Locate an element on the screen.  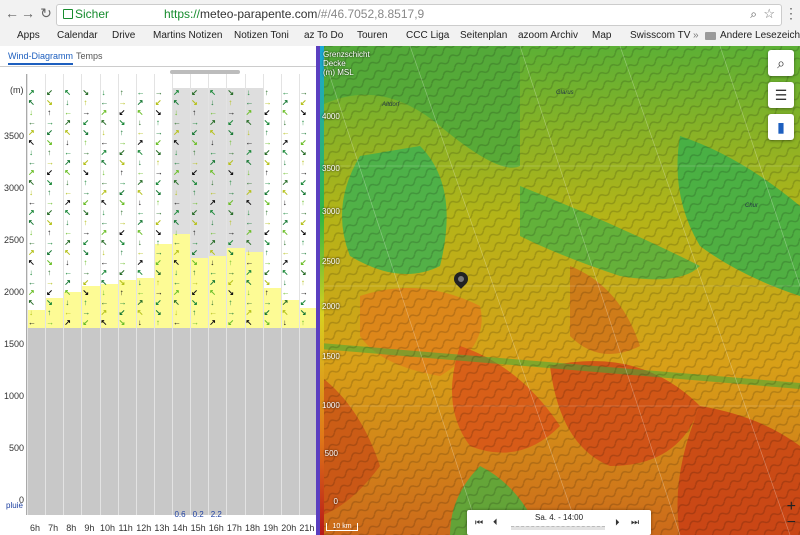
back-icon: ← is located at coordinates (12, 13).